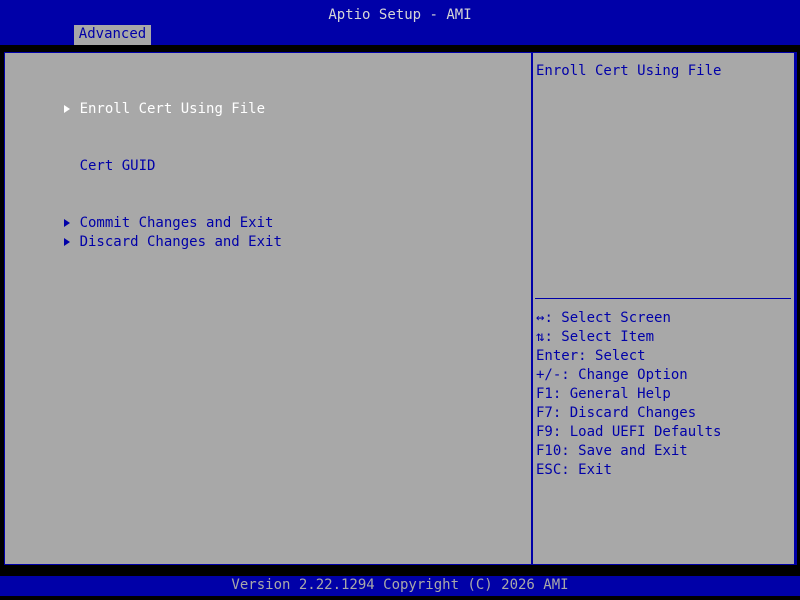 Image resolution: width=800 pixels, height=600 pixels. What do you see at coordinates (629, 432) in the screenshot?
I see `key-hint-f9: F9: Load UEFI Defaults` at bounding box center [629, 432].